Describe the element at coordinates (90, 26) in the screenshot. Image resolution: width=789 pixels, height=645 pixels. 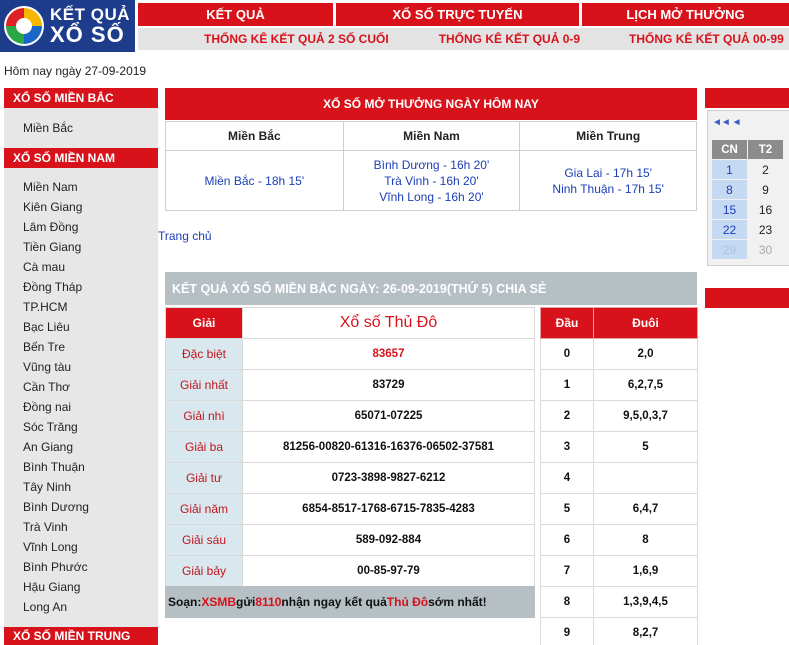
I see `logo-text: KẾT QUẢ XỔ SỐ` at that location.